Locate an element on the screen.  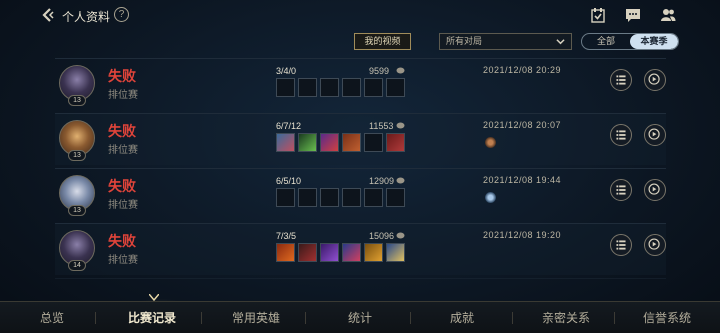
back-icon is located at coordinates (48, 15).